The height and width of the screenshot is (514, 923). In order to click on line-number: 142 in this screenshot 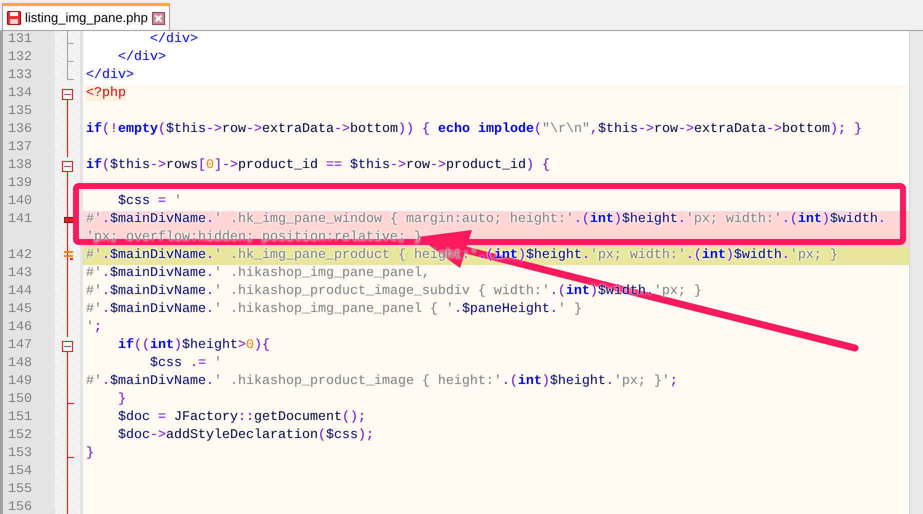, I will do `click(20, 255)`.